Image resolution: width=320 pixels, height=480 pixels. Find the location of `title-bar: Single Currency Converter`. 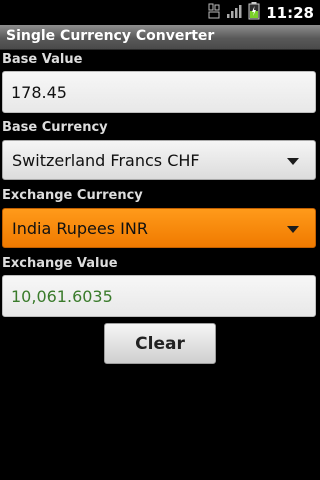

title-bar: Single Currency Converter is located at coordinates (160, 37).